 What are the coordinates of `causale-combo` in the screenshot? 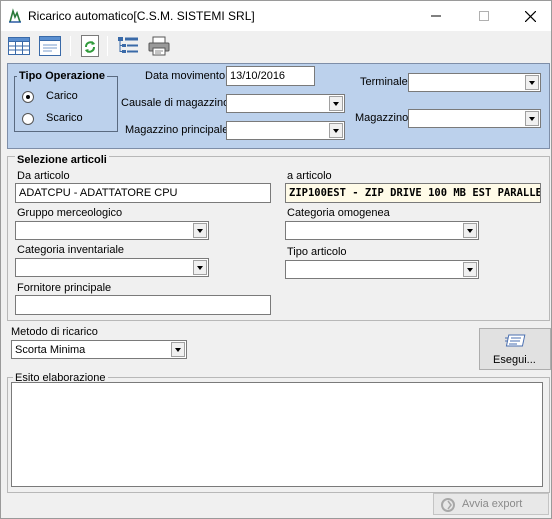 It's located at (285, 103).